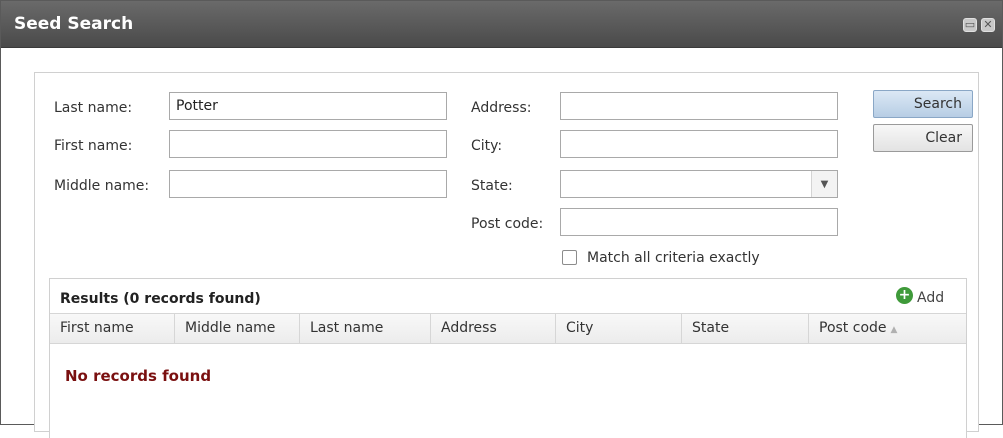 Image resolution: width=1003 pixels, height=438 pixels. I want to click on address-field, so click(699, 106).